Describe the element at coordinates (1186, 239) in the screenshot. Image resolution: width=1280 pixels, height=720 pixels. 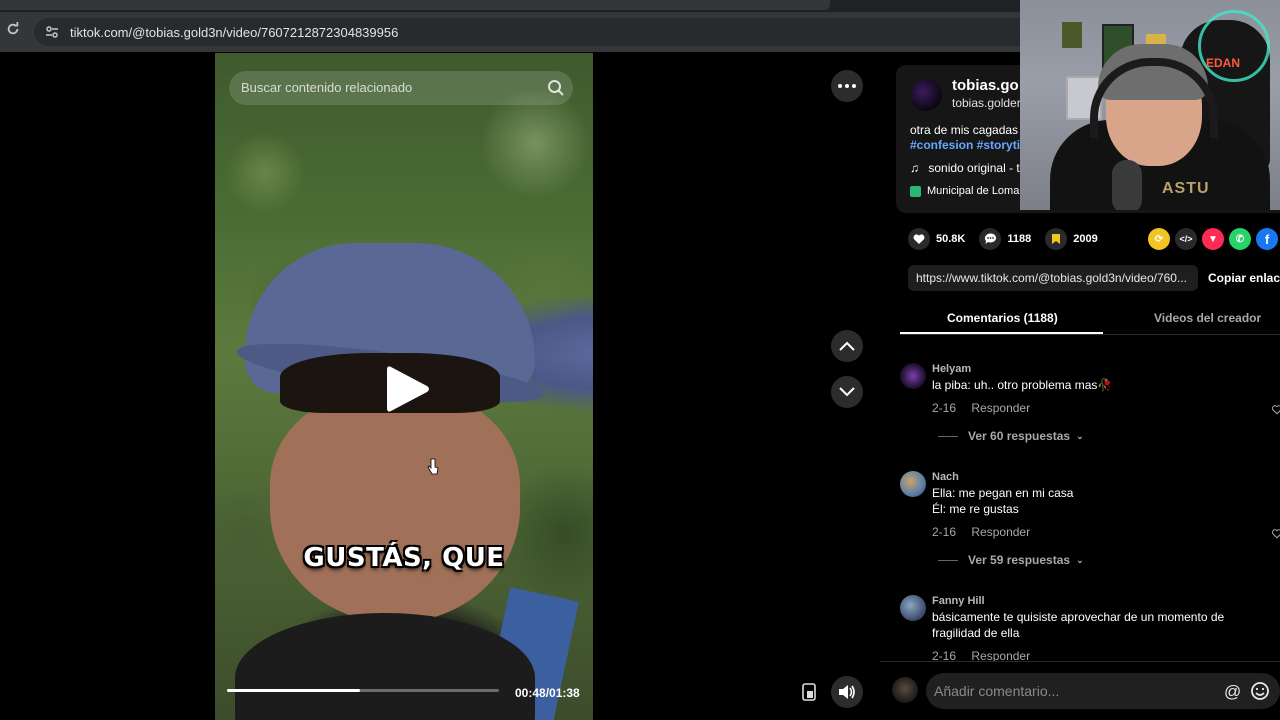
I see `embed-icon: </>` at that location.